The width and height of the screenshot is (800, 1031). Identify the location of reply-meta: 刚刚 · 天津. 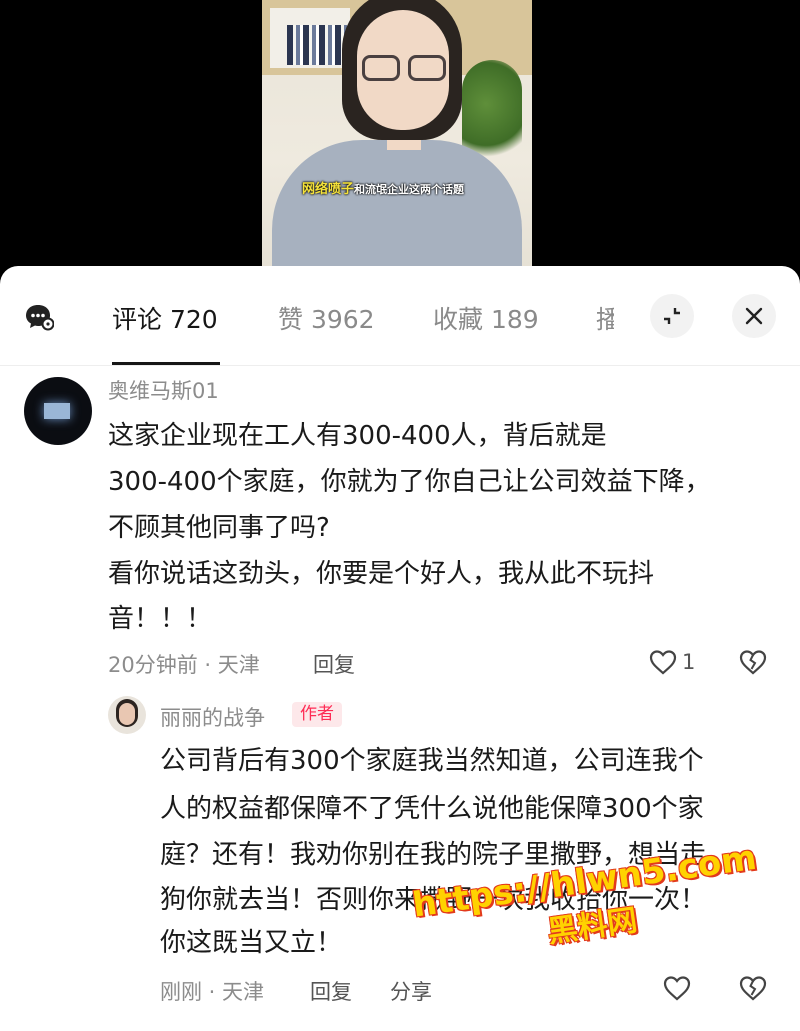
(212, 992).